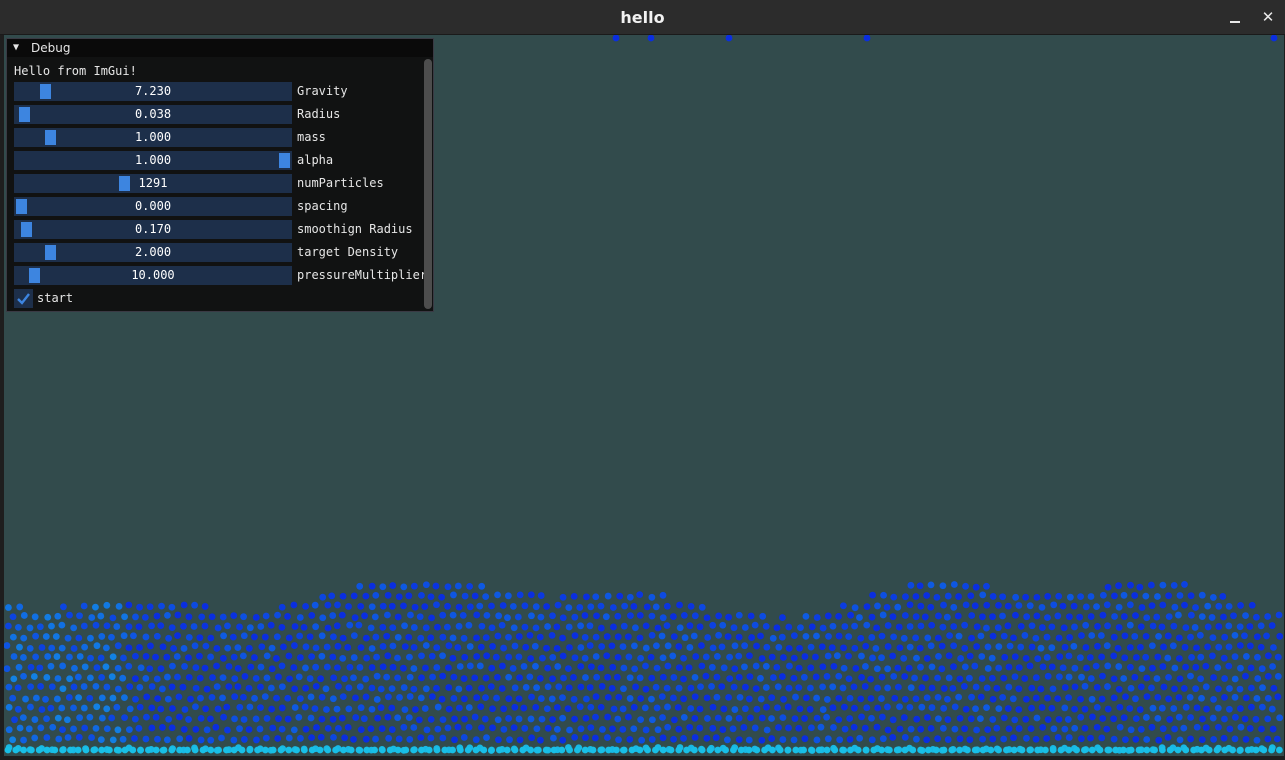 The width and height of the screenshot is (1285, 760). Describe the element at coordinates (16, 48) in the screenshot. I see `collapse-triangle-icon: ▼` at that location.